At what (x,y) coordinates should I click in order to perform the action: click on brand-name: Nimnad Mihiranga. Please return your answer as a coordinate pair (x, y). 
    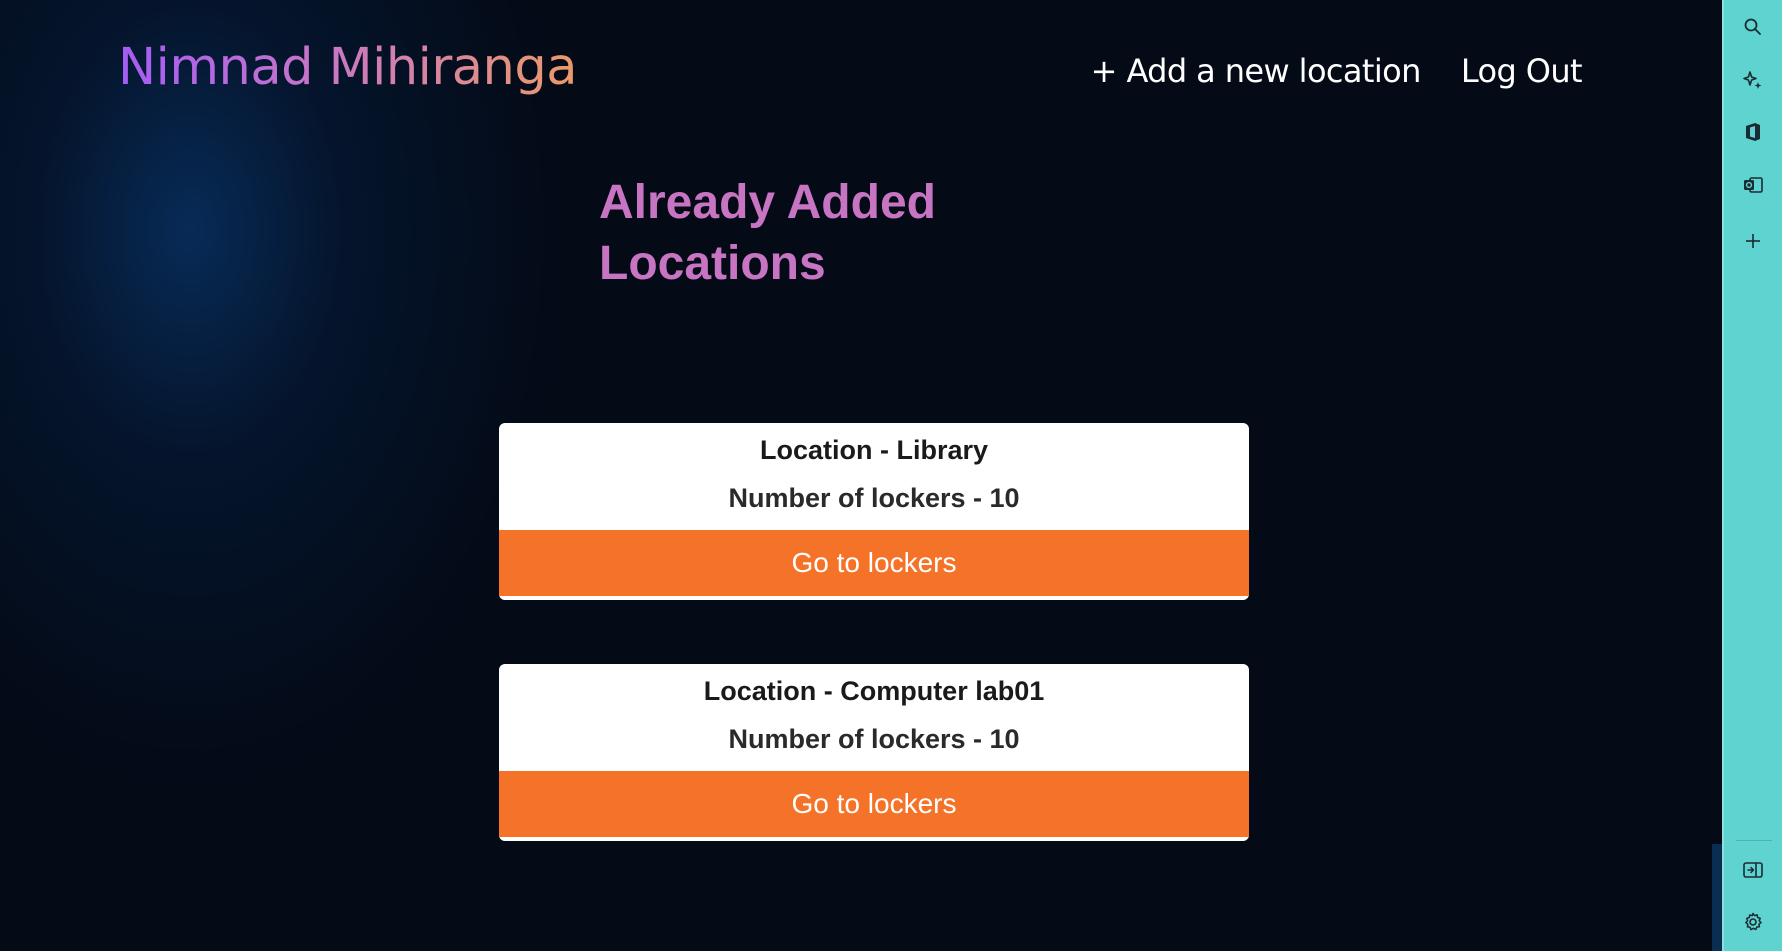
    Looking at the image, I should click on (348, 67).